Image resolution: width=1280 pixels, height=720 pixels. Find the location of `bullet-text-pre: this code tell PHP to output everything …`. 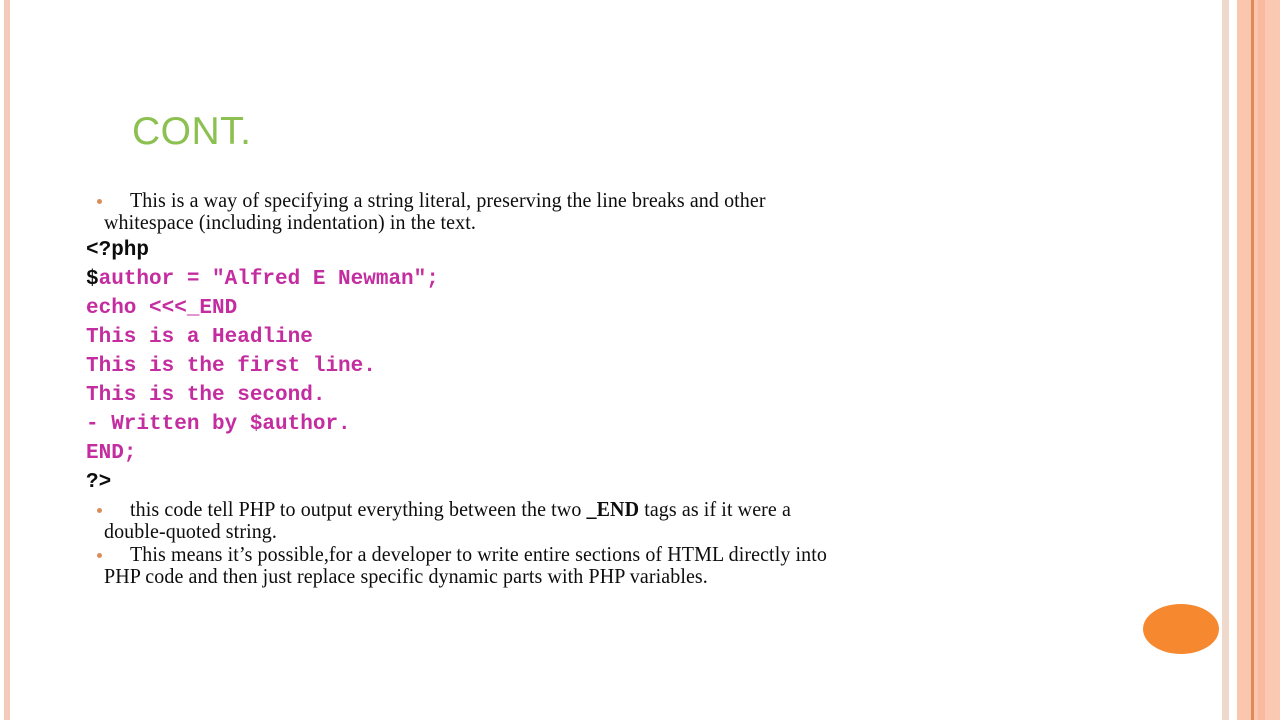

bullet-text-pre: this code tell PHP to output everything … is located at coordinates (358, 509).